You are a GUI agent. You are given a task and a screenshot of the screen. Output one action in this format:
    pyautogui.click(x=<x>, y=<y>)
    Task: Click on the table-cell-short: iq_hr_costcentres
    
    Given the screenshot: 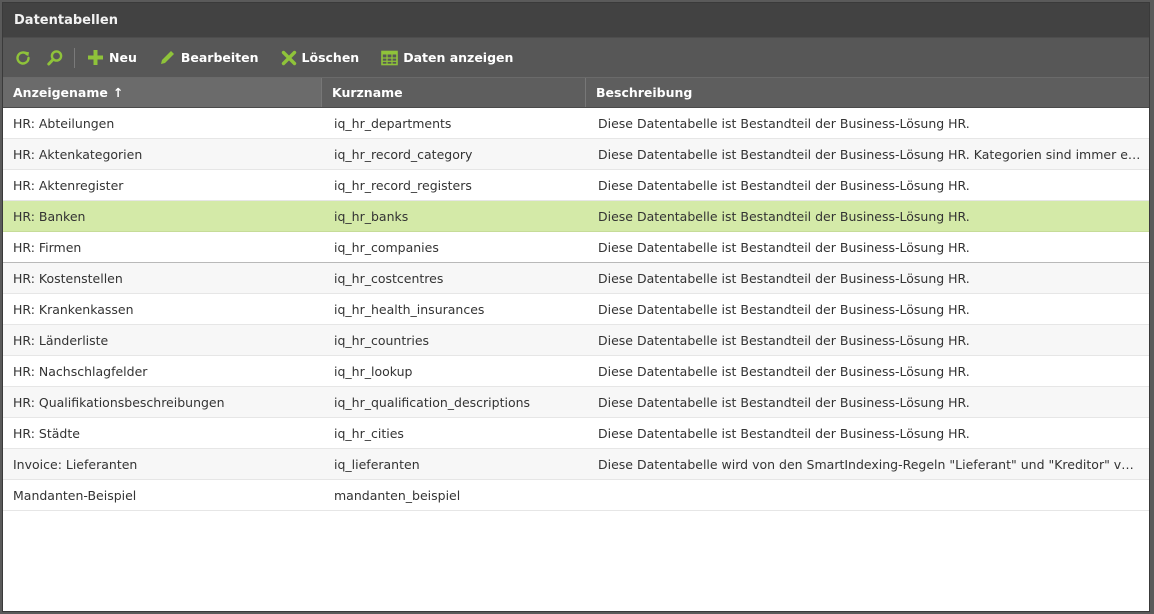 What is the action you would take?
    pyautogui.click(x=389, y=278)
    